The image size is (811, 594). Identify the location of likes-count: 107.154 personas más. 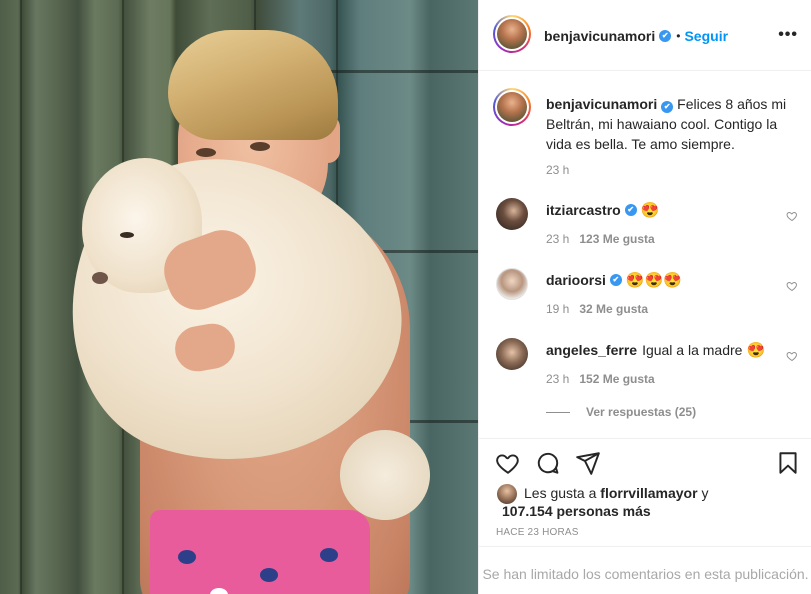
(576, 511).